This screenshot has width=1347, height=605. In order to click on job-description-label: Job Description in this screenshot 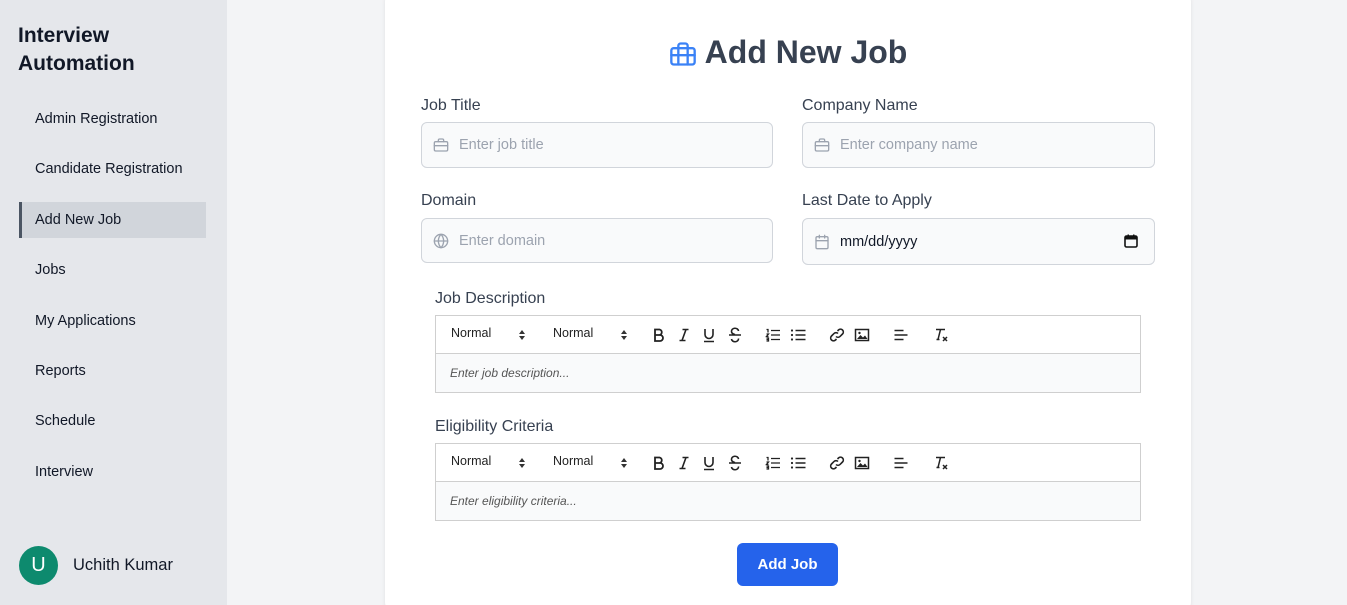, I will do `click(490, 298)`.